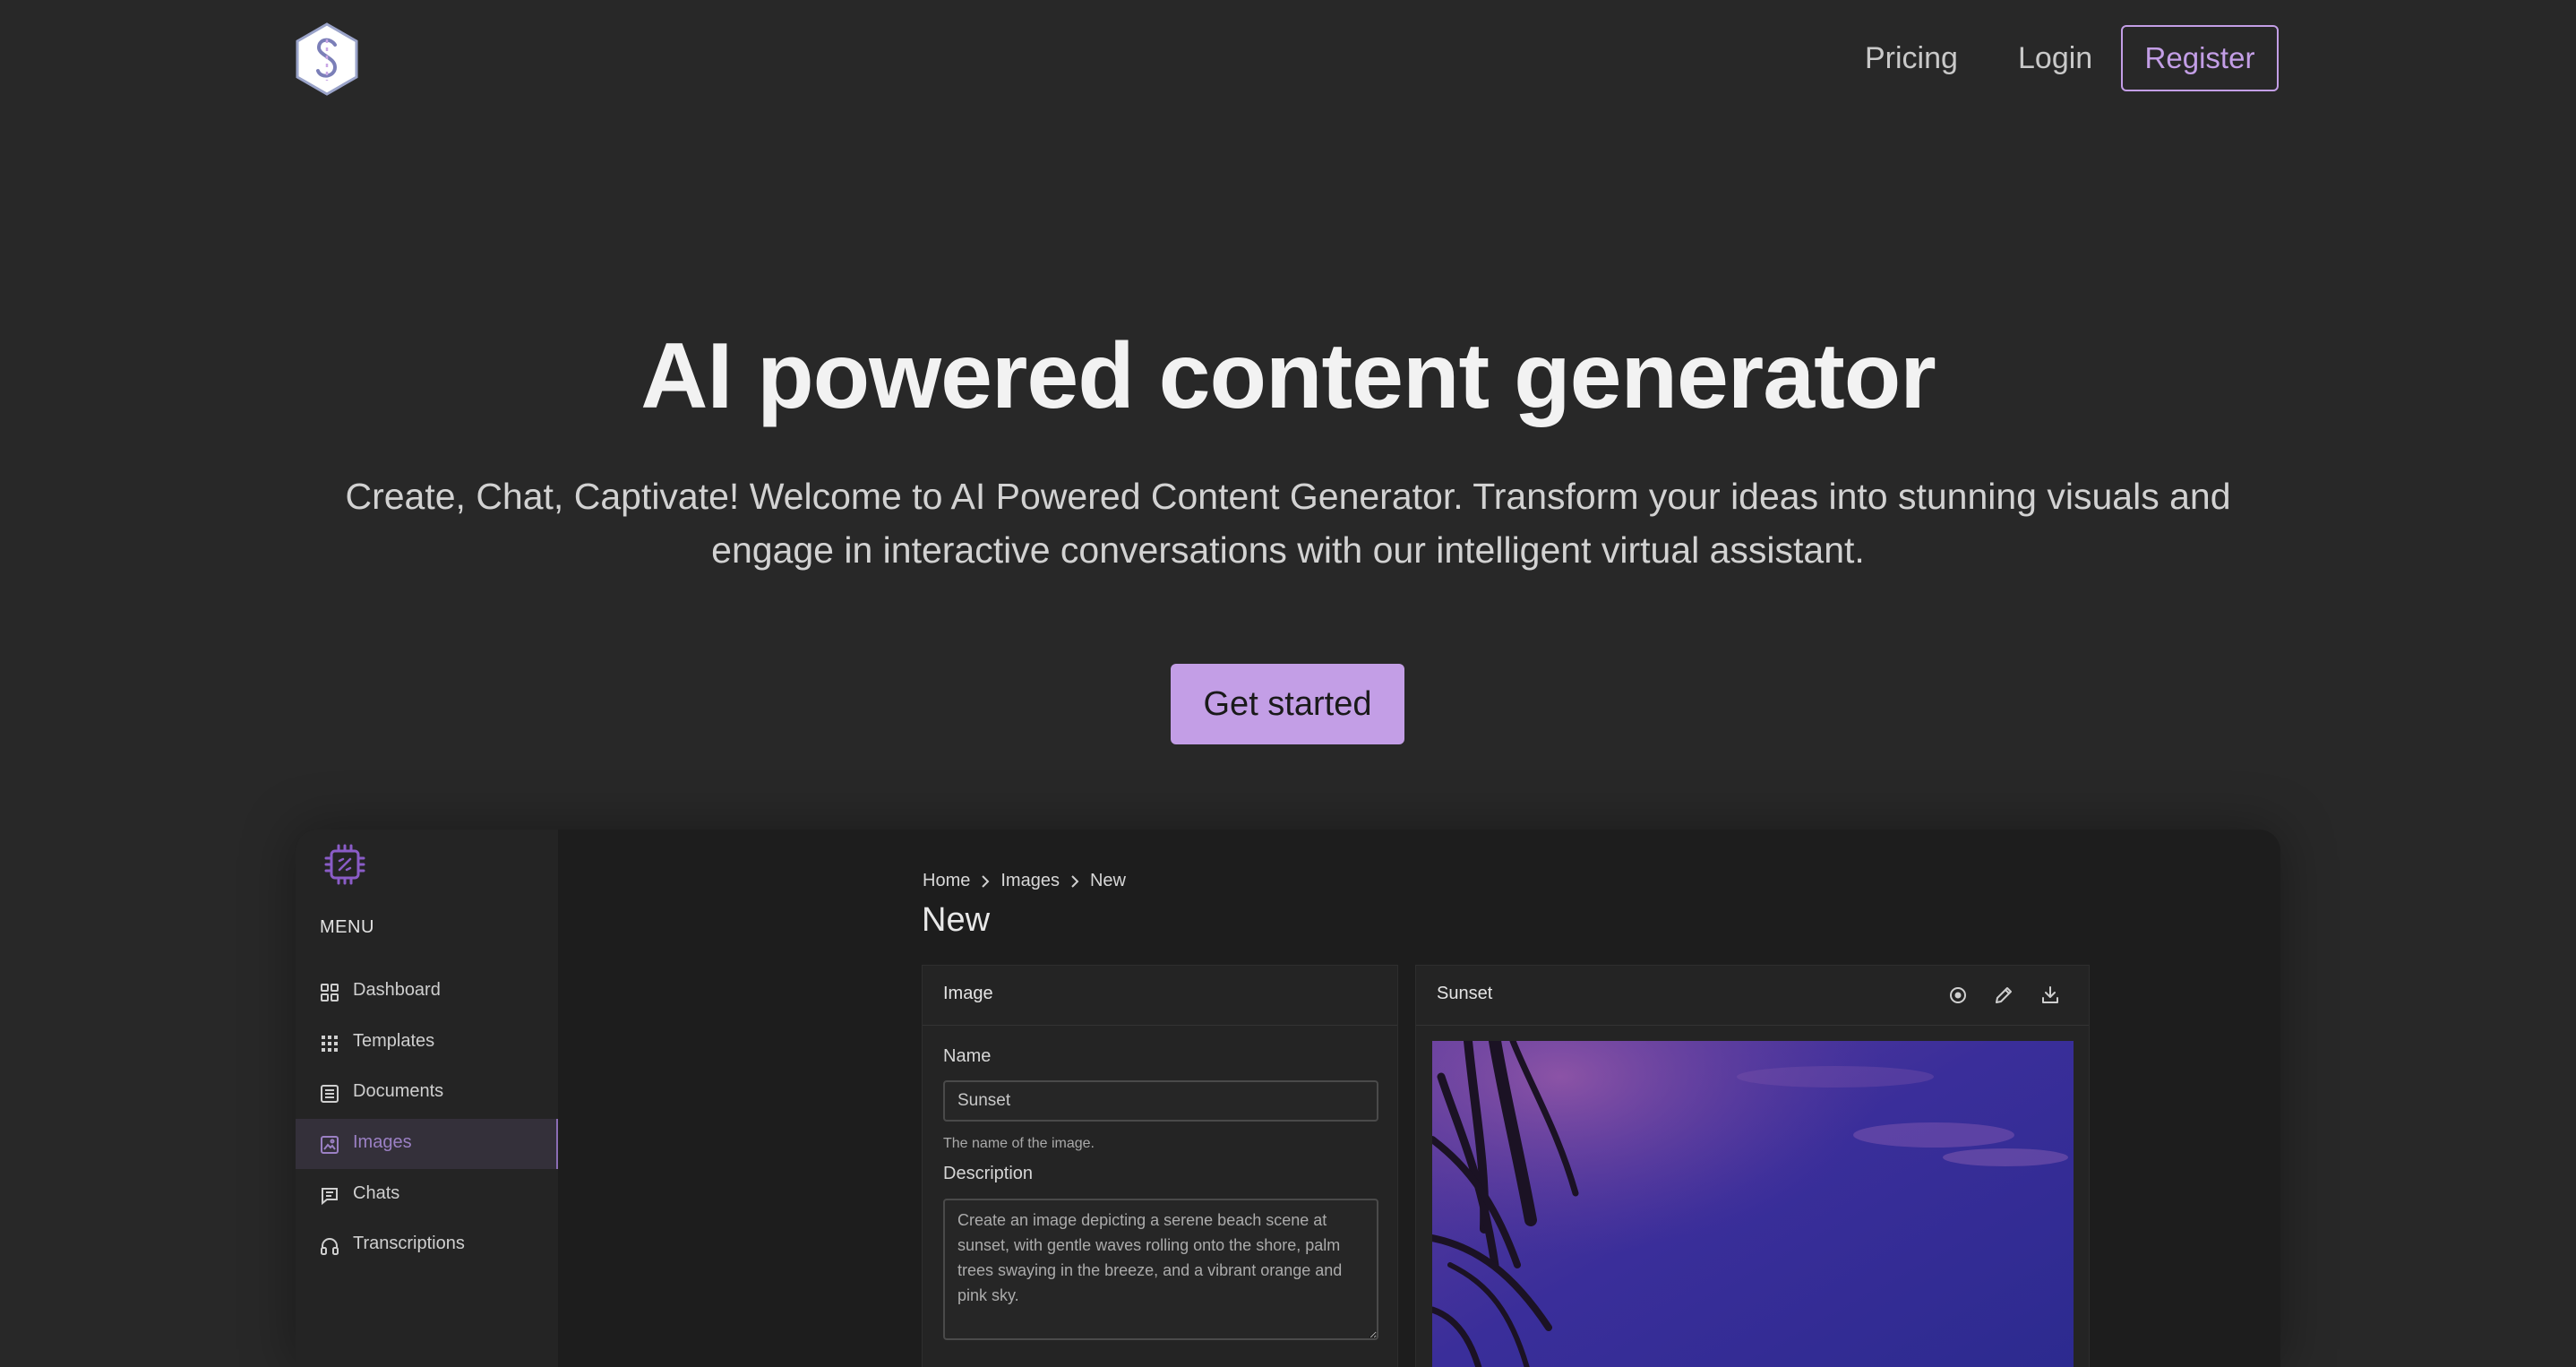 This screenshot has width=2576, height=1367. I want to click on sidebar-item-templates: Templates, so click(427, 1043).